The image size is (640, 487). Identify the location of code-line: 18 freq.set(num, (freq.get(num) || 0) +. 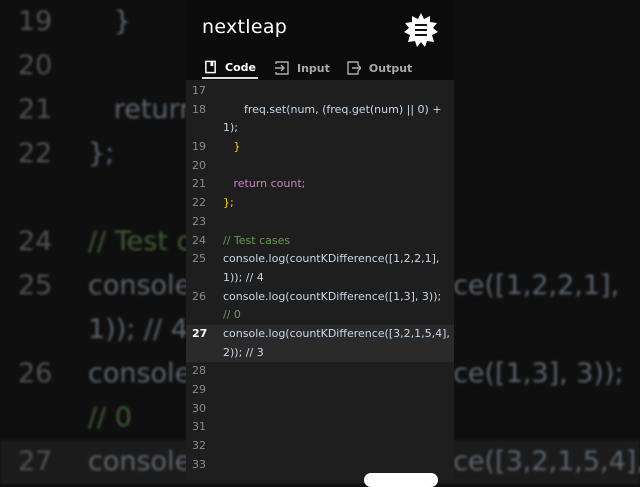
(320, 110).